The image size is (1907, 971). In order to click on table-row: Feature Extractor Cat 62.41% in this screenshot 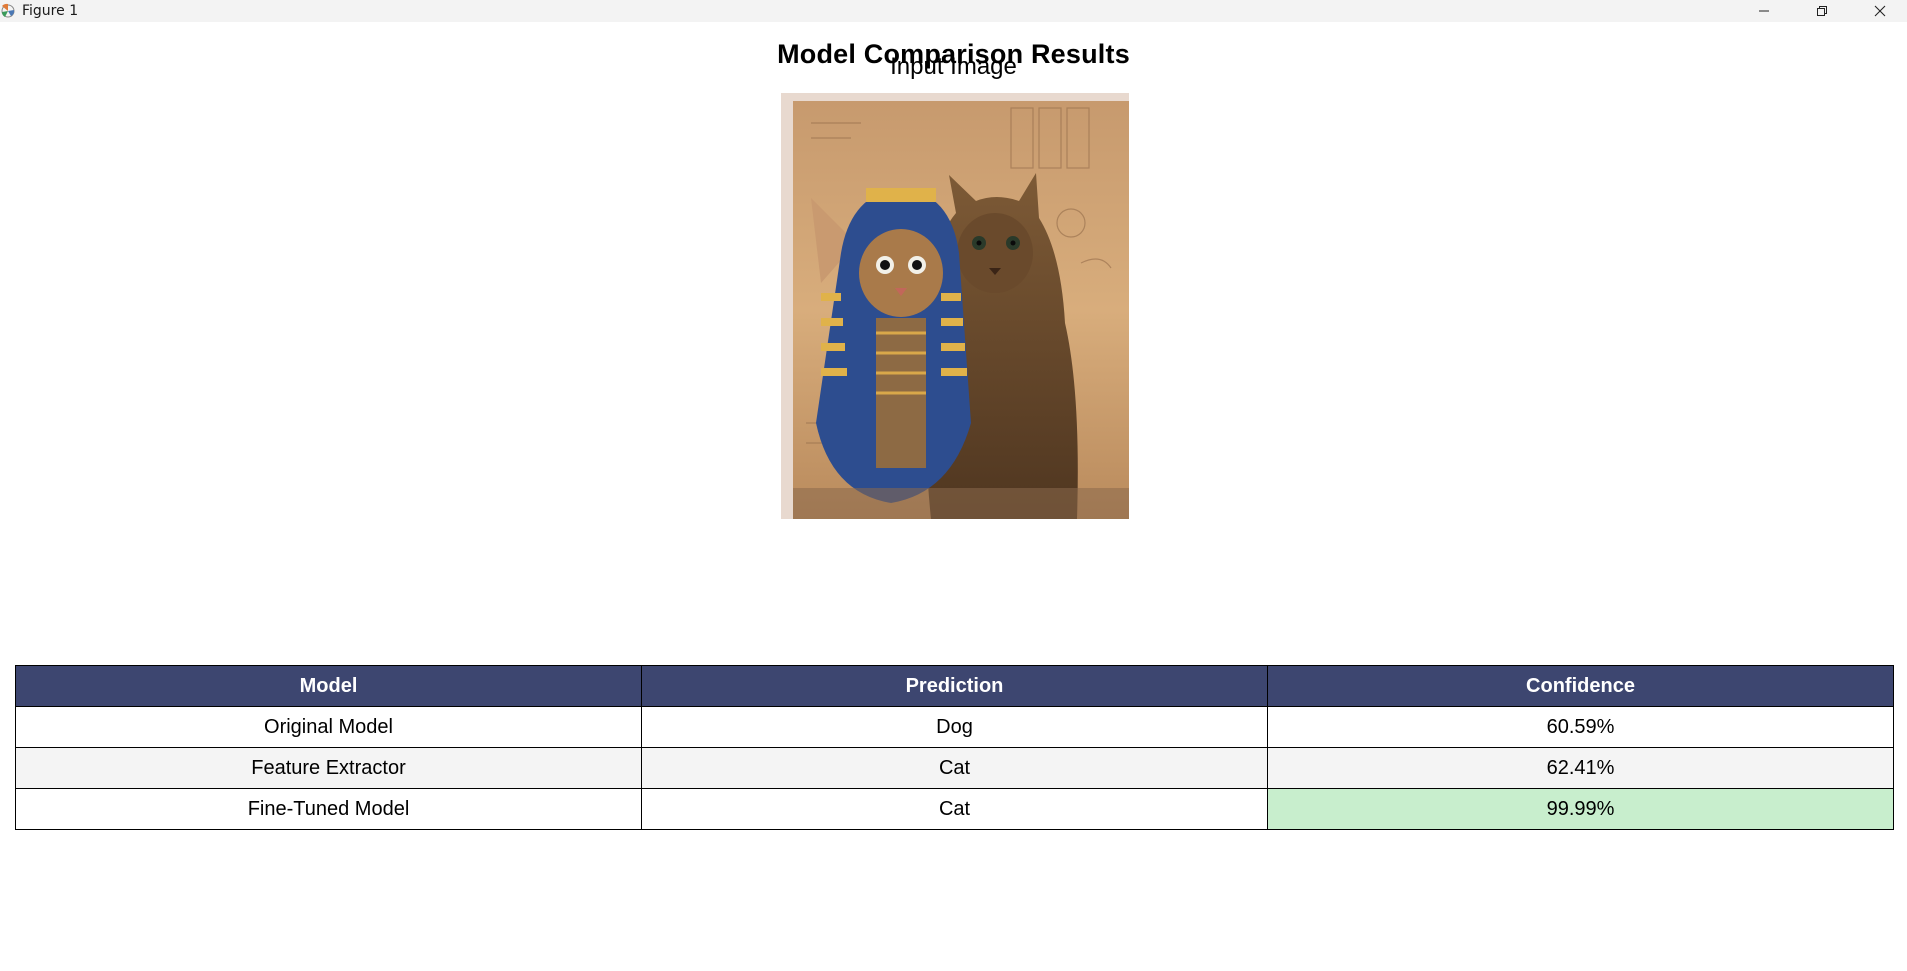, I will do `click(954, 768)`.